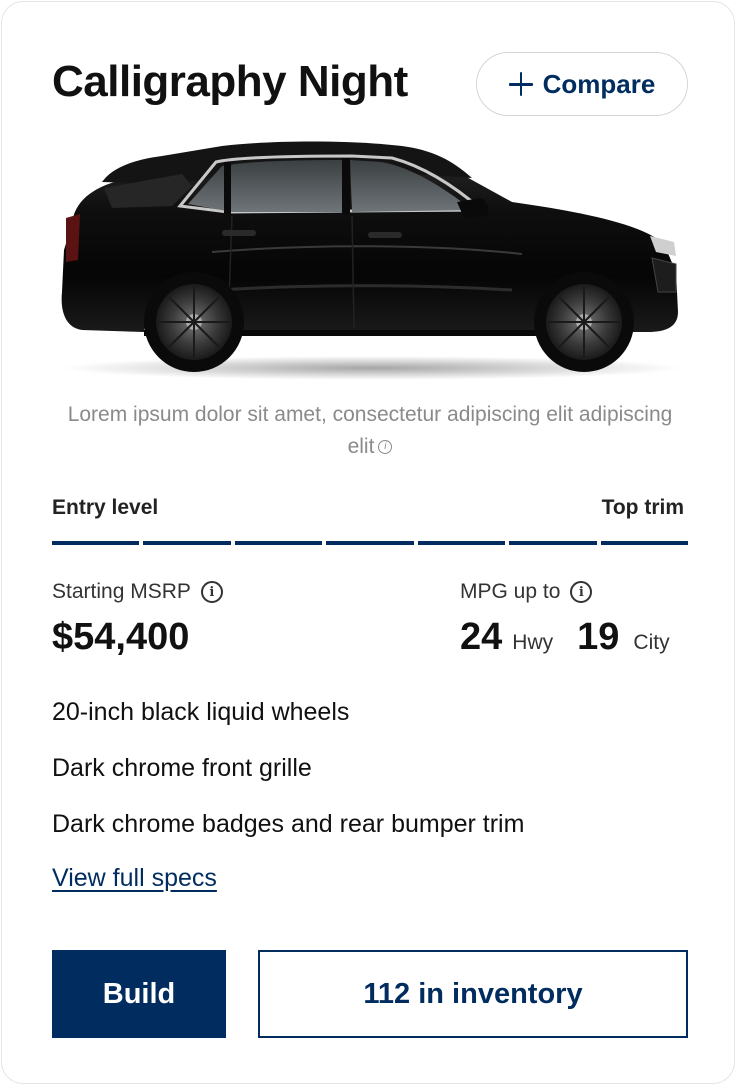  I want to click on msrp-label: Starting MSRP i, so click(137, 592).